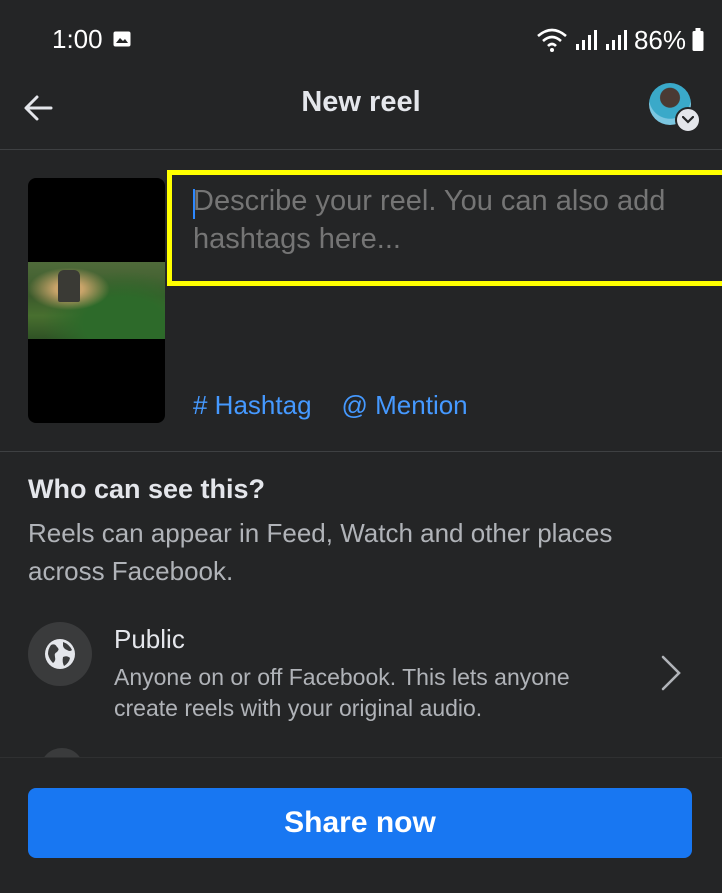  What do you see at coordinates (194, 204) in the screenshot?
I see `text-cursor` at bounding box center [194, 204].